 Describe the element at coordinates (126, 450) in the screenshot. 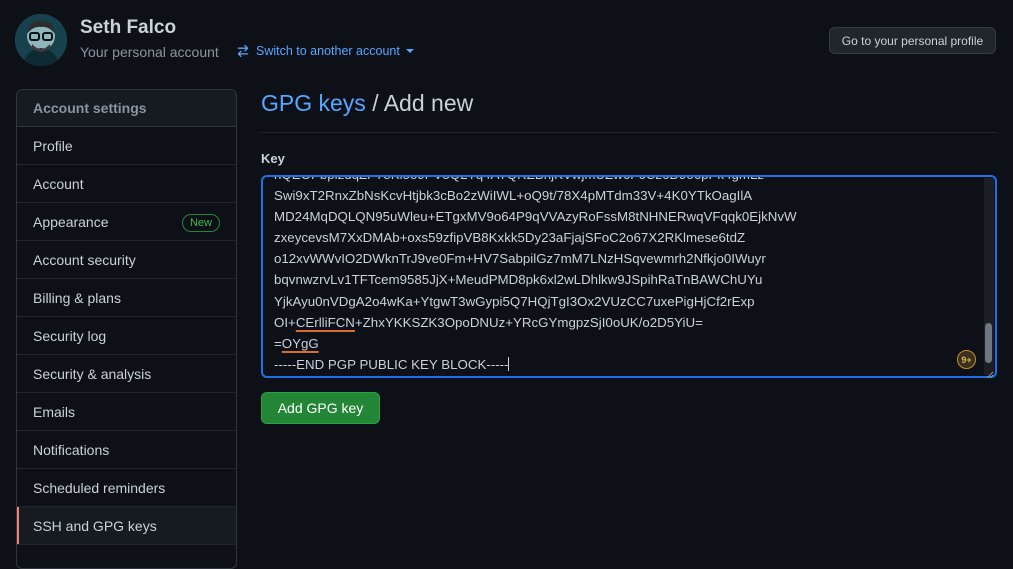

I see `sidebar-item-notifications: Notifications` at that location.